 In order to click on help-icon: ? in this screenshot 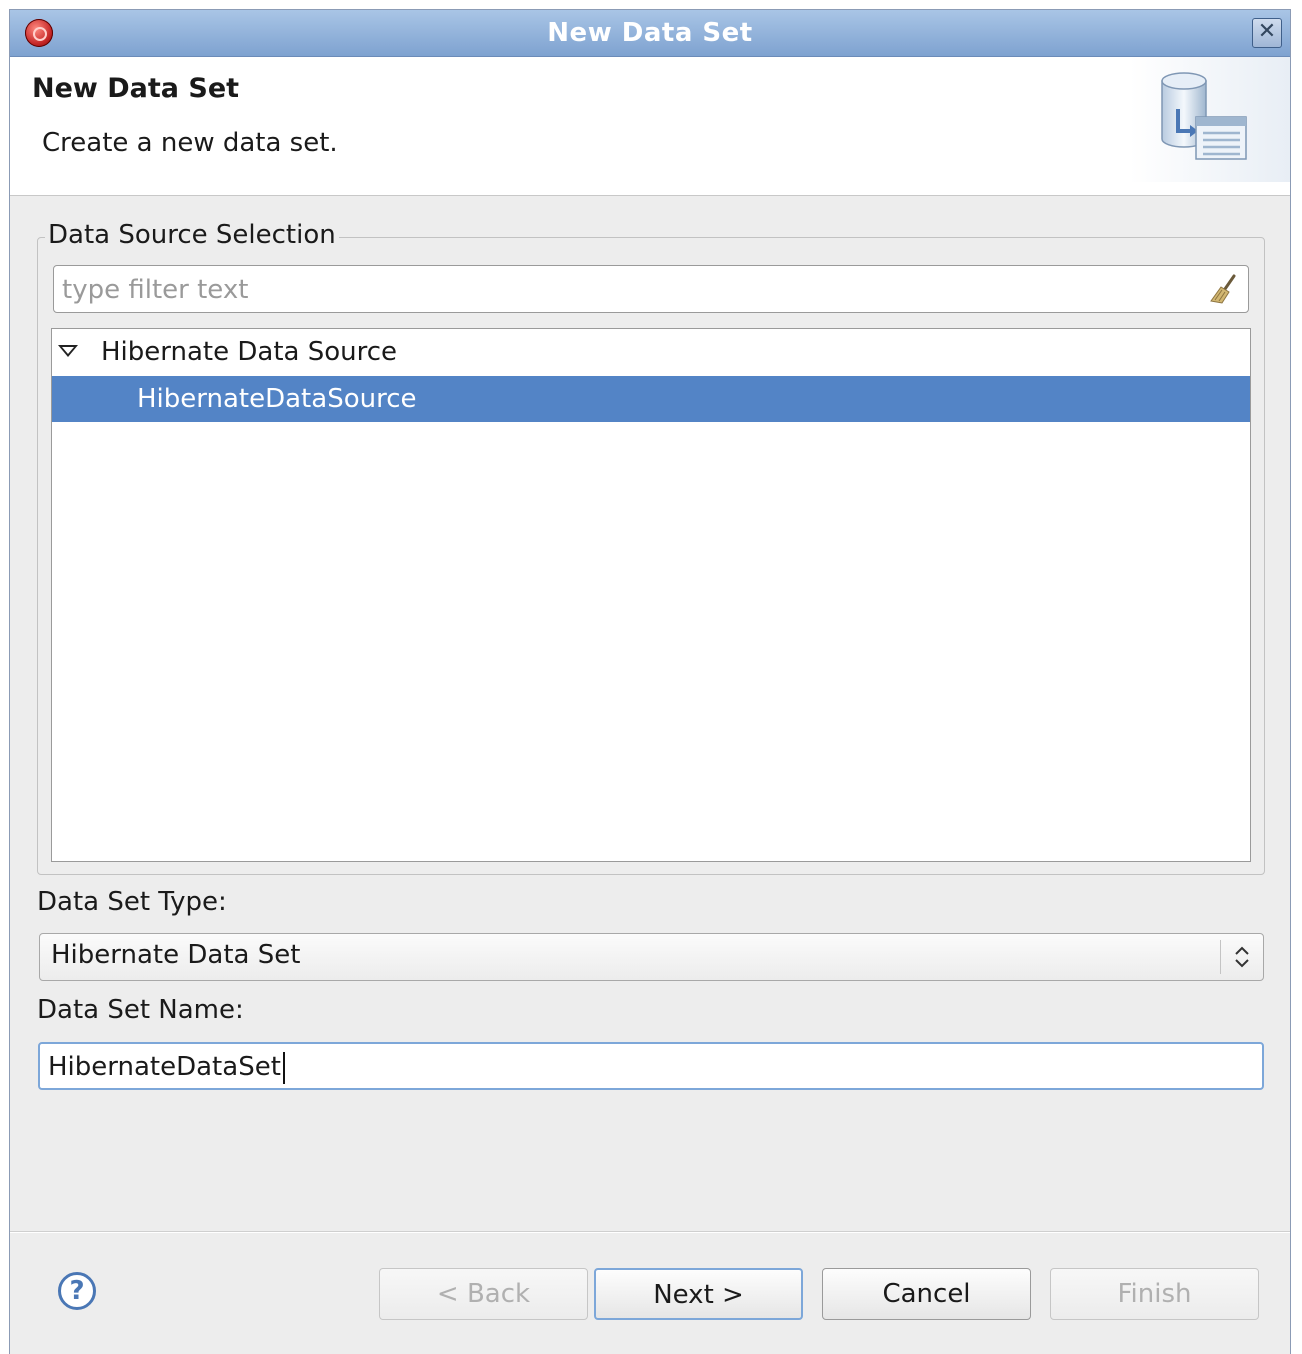, I will do `click(77, 1291)`.